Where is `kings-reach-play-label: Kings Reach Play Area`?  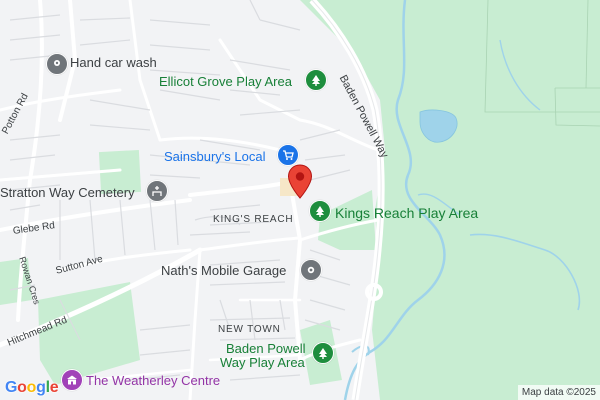
kings-reach-play-label: Kings Reach Play Area is located at coordinates (406, 213).